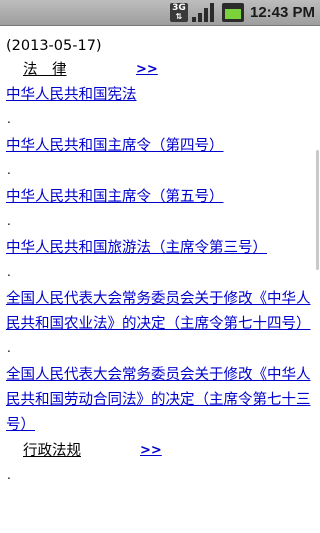 This screenshot has height=533, width=320. Describe the element at coordinates (160, 13) in the screenshot. I see `status-bar: 3G ⇅ 12:43 PM` at that location.